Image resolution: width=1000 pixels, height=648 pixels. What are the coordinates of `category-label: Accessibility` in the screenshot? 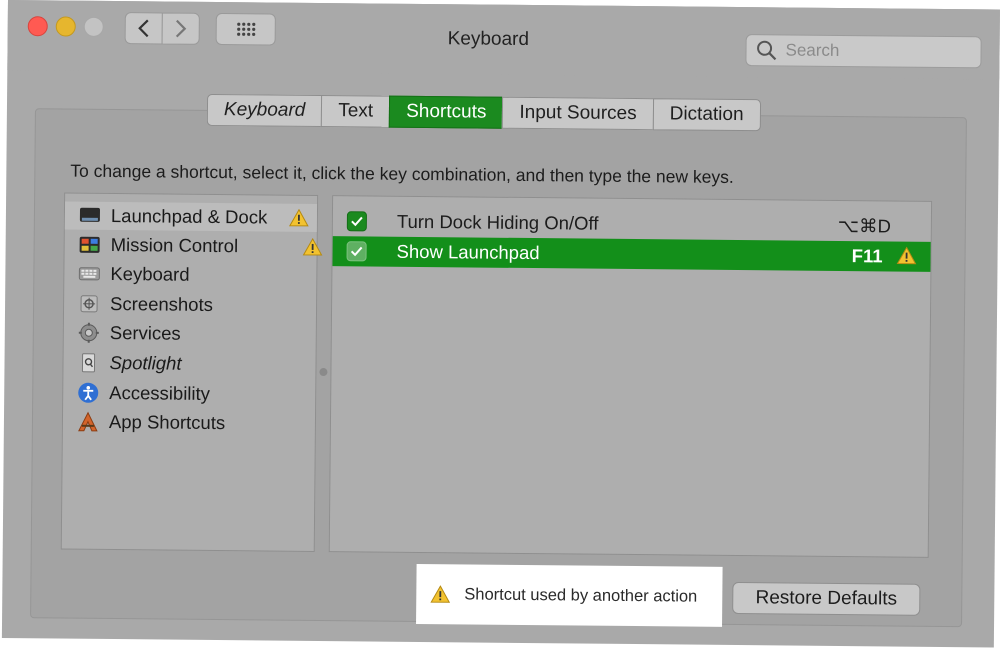 It's located at (159, 393).